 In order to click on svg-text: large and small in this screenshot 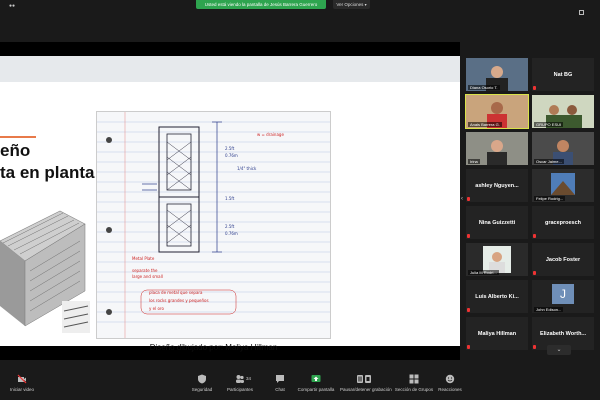, I will do `click(147, 276)`.